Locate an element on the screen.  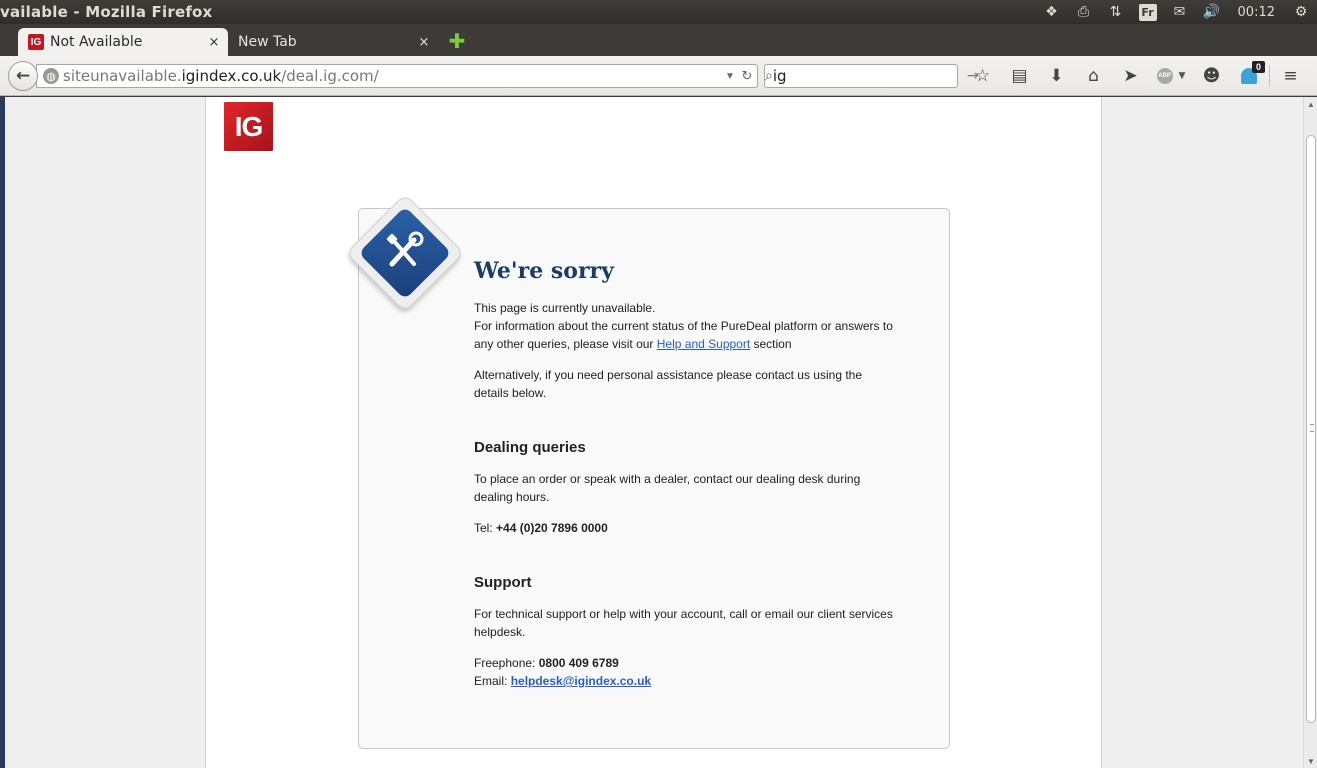
maintenance-badge is located at coordinates (405, 253).